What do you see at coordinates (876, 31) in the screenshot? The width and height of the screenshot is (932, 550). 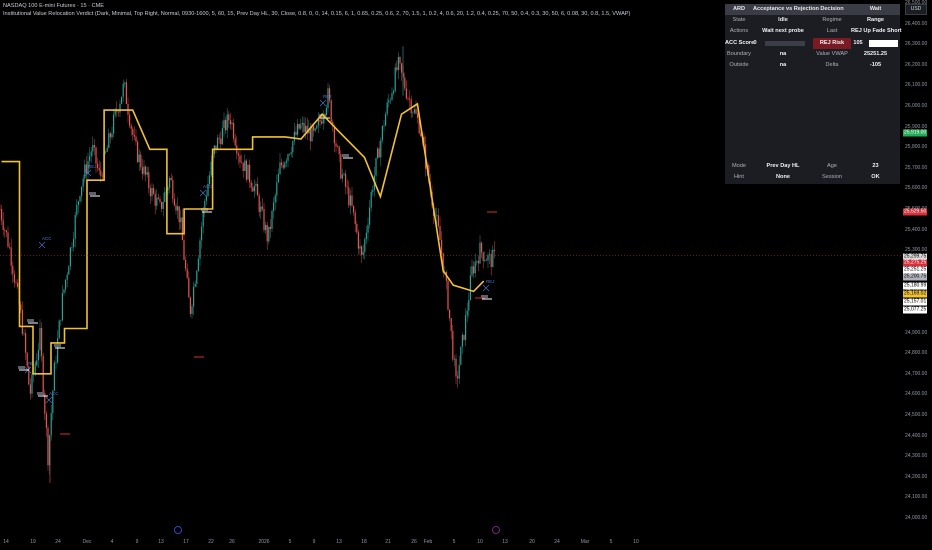 I see `table-cell: REJ Up Fade Short` at bounding box center [876, 31].